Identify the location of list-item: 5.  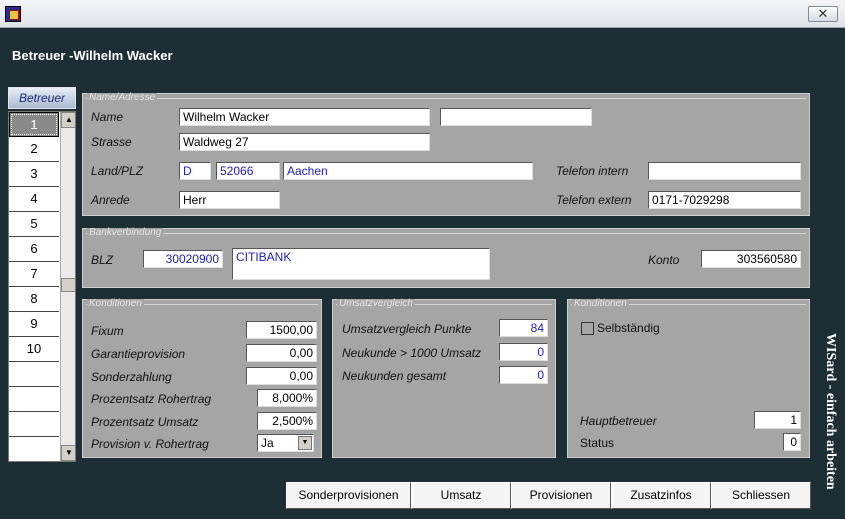
(34, 224).